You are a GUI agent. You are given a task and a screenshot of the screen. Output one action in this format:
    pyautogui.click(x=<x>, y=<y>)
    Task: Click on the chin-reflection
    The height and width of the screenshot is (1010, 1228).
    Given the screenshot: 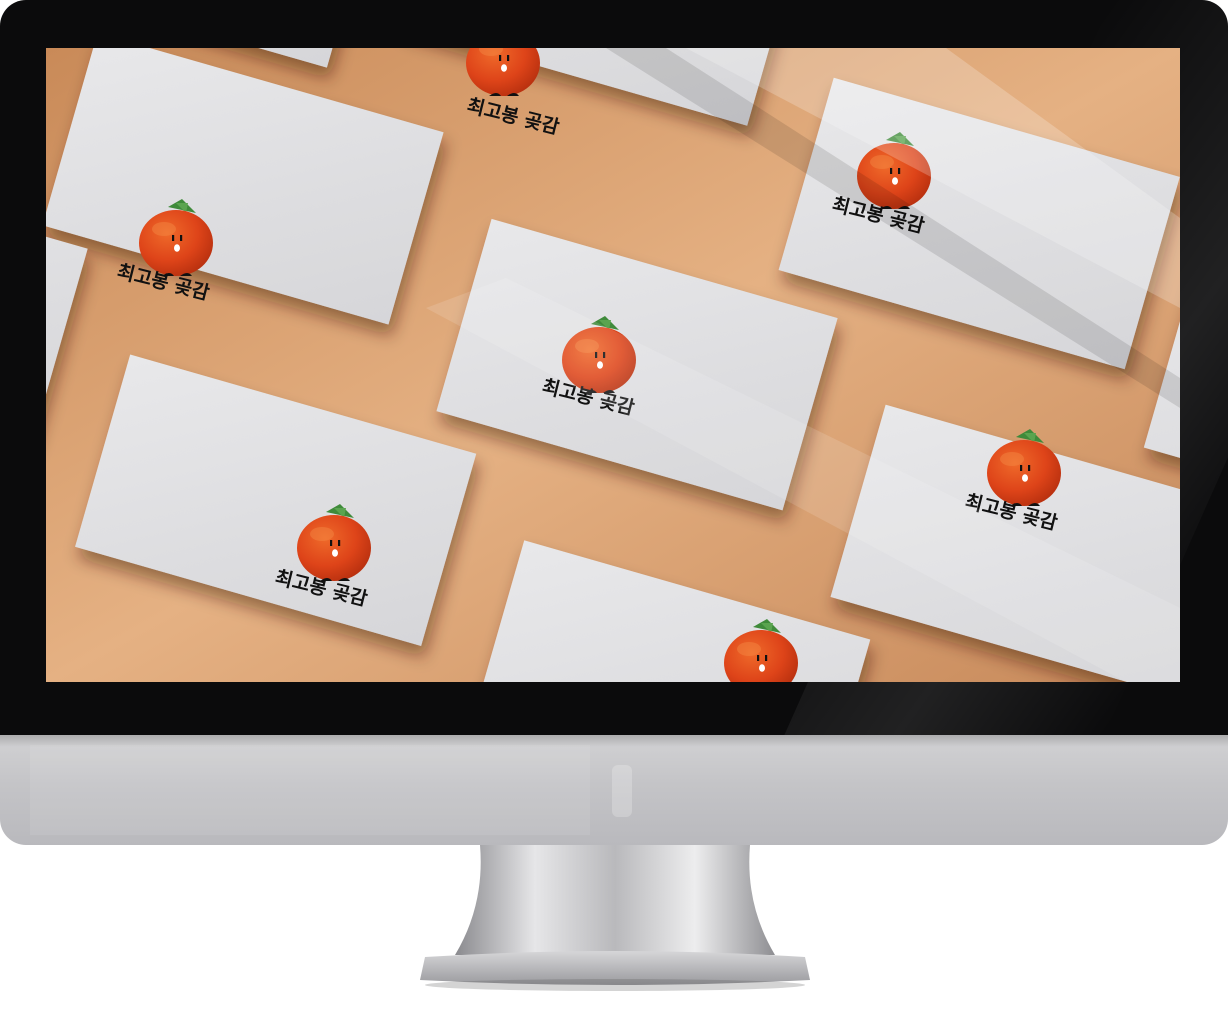 What is the action you would take?
    pyautogui.click(x=310, y=790)
    